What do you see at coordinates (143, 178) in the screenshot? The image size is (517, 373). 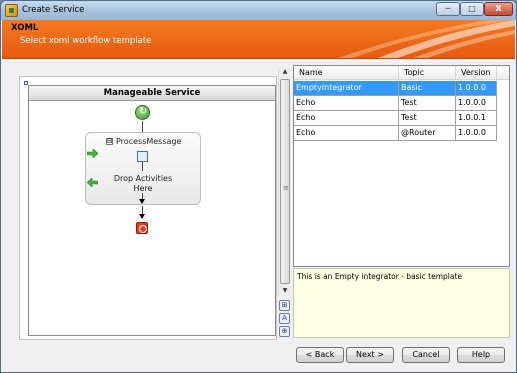 I see `drop-label-line-1: Drop Activities` at bounding box center [143, 178].